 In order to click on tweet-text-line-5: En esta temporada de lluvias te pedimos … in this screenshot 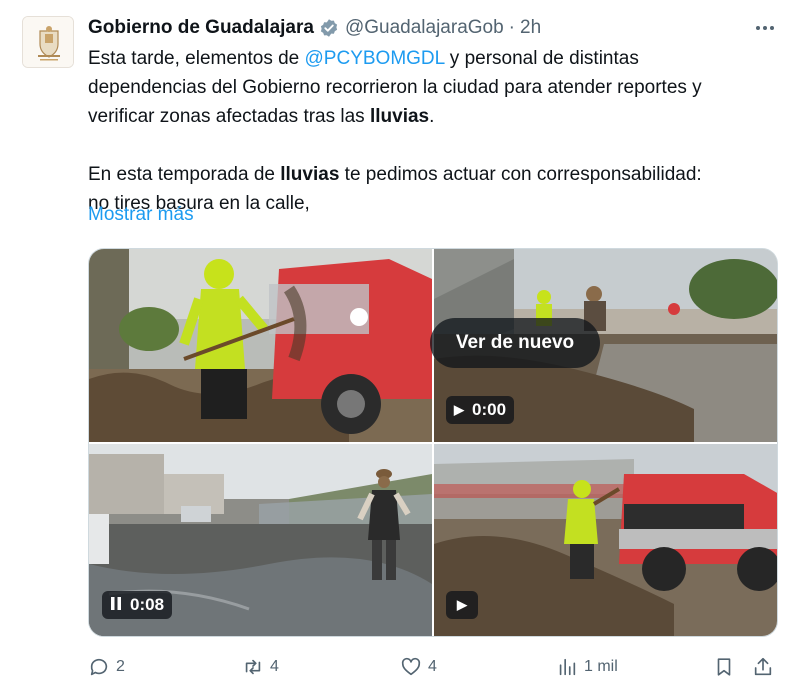, I will do `click(433, 174)`.